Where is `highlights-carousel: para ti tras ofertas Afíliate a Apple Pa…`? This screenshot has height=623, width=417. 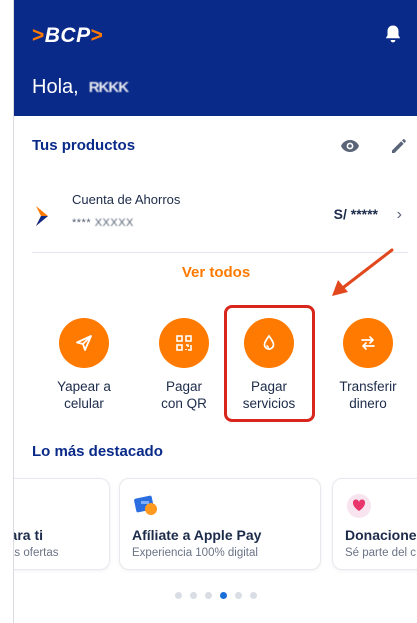 highlights-carousel: para ti tras ofertas Afíliate a Apple Pa… is located at coordinates (215, 524).